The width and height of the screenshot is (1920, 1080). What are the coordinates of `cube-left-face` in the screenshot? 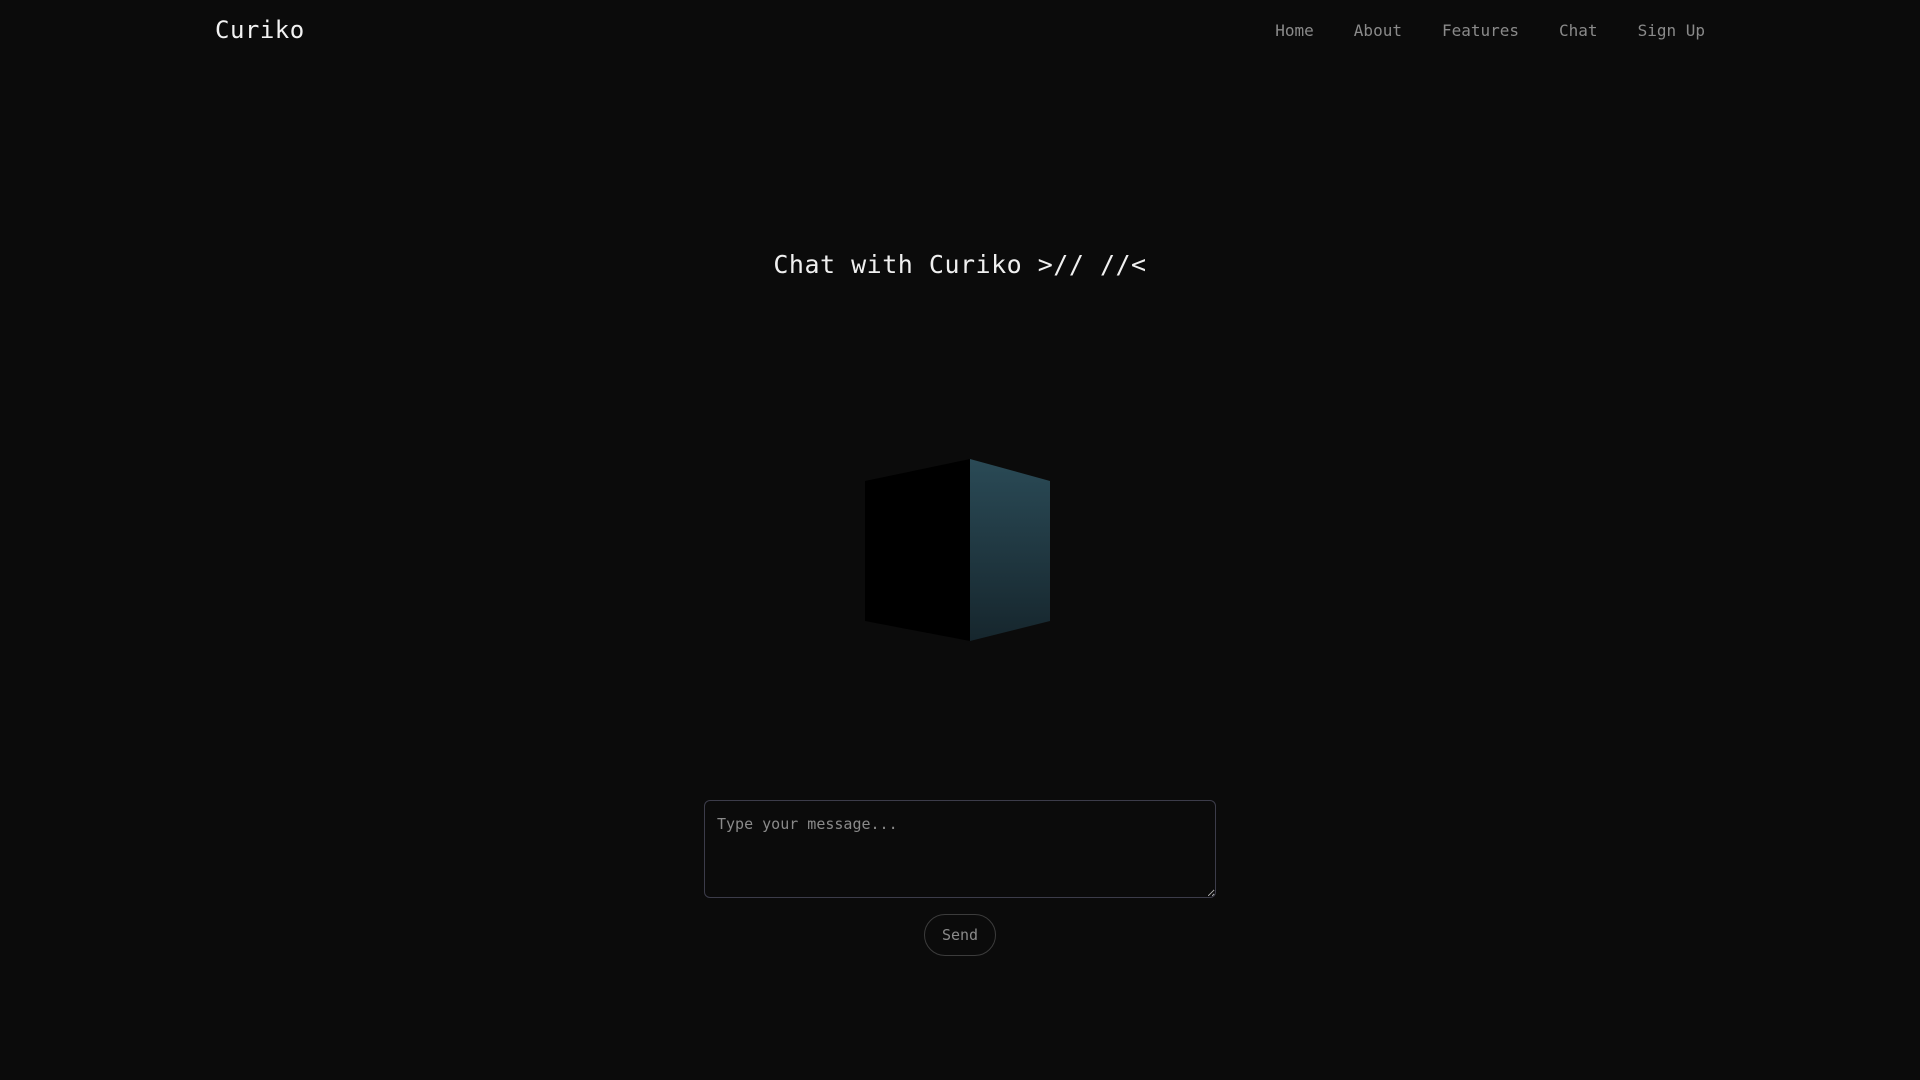 It's located at (917, 550).